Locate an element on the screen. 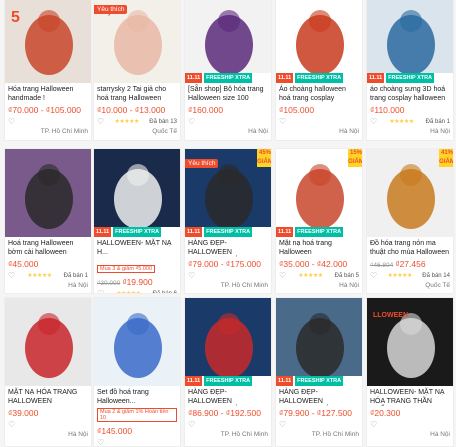 This screenshot has width=456, height=447. seller-location: Quốc Tế is located at coordinates (164, 131).